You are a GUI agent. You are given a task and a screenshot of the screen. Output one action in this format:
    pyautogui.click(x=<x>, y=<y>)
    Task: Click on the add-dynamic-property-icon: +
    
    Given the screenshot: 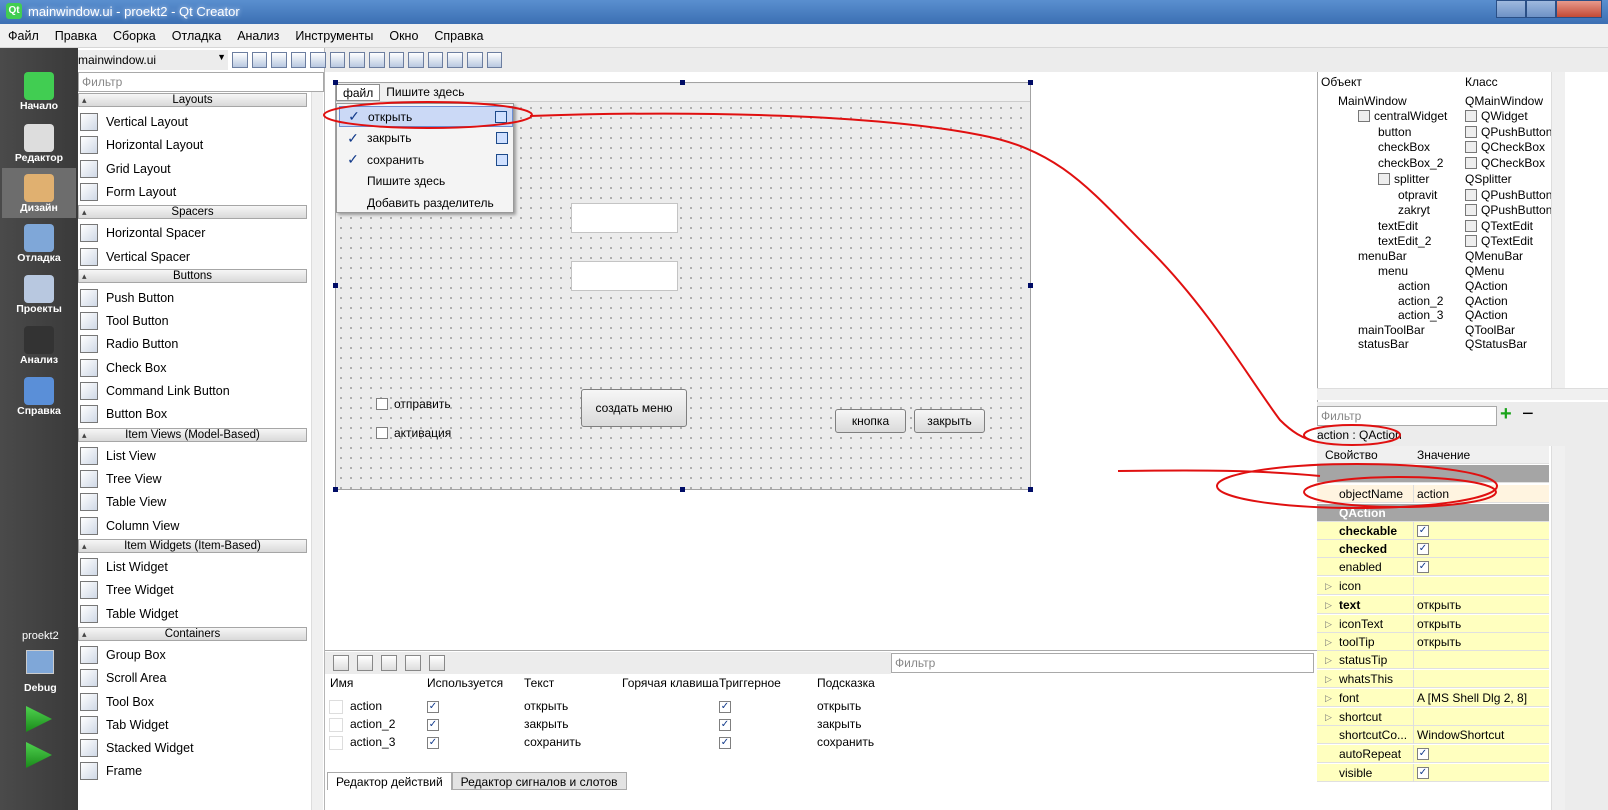 What is the action you would take?
    pyautogui.click(x=1509, y=414)
    